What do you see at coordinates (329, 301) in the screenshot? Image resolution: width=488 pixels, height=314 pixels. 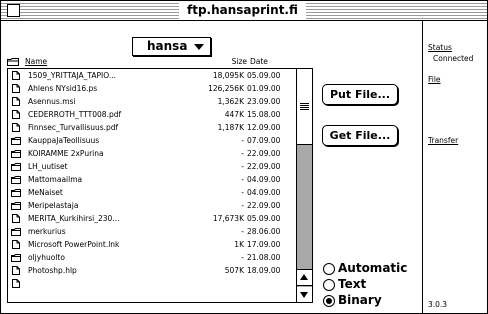 I see `radio-button-binary` at bounding box center [329, 301].